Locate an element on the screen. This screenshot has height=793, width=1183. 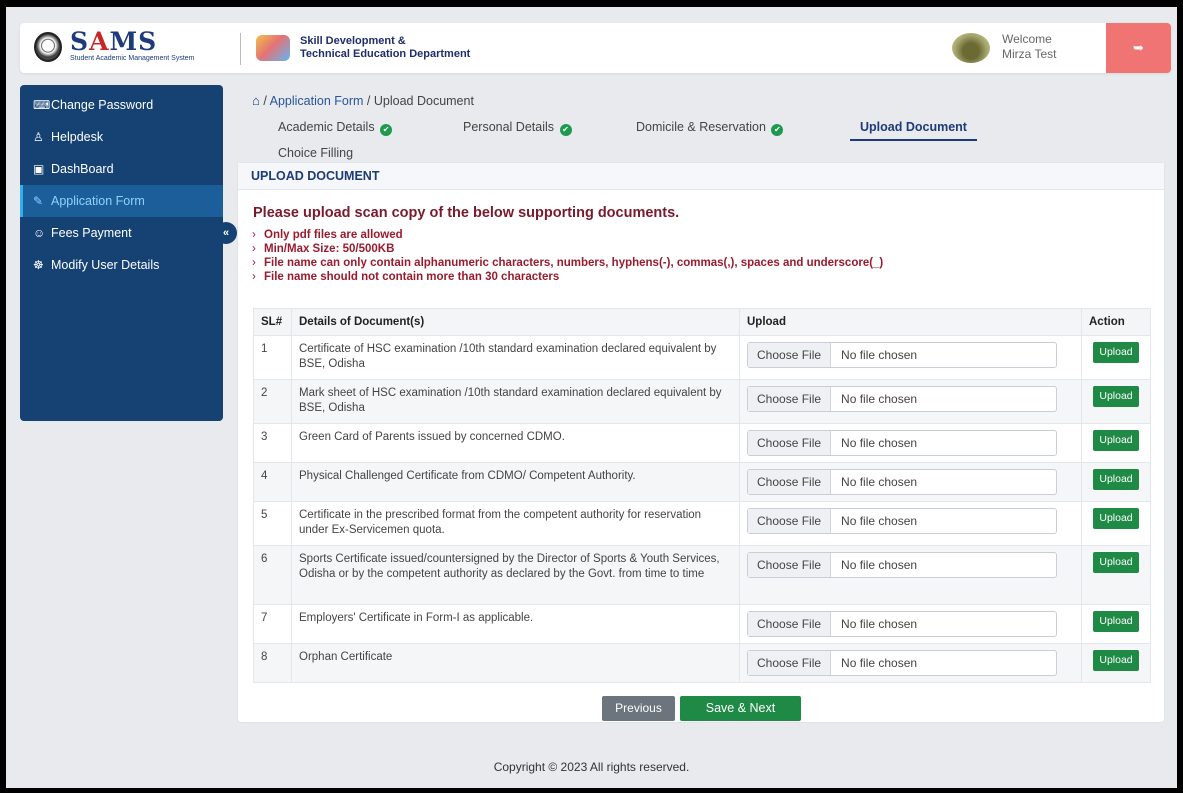
dashboard-icon: ▣ is located at coordinates (39, 169).